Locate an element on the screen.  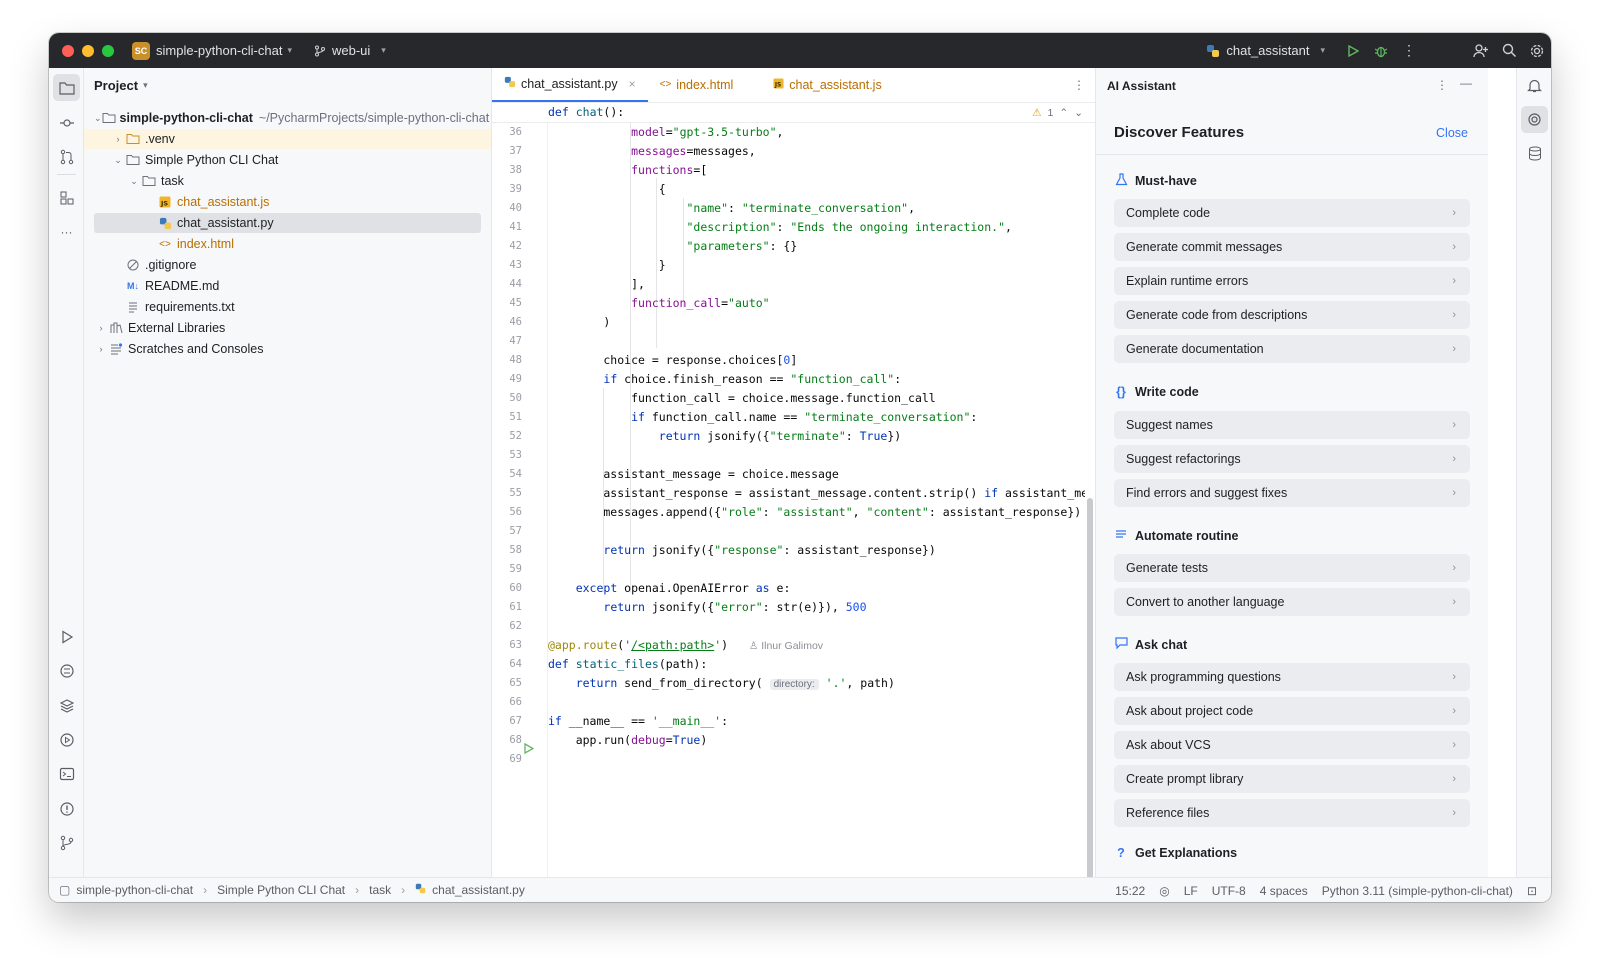
more-tools-button: ··· is located at coordinates (66, 231).